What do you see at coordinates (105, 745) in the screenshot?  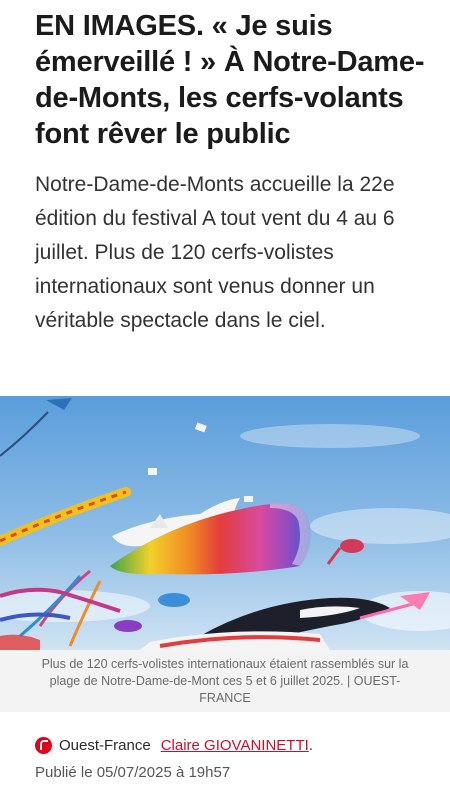 I see `source-name: Ouest-France` at bounding box center [105, 745].